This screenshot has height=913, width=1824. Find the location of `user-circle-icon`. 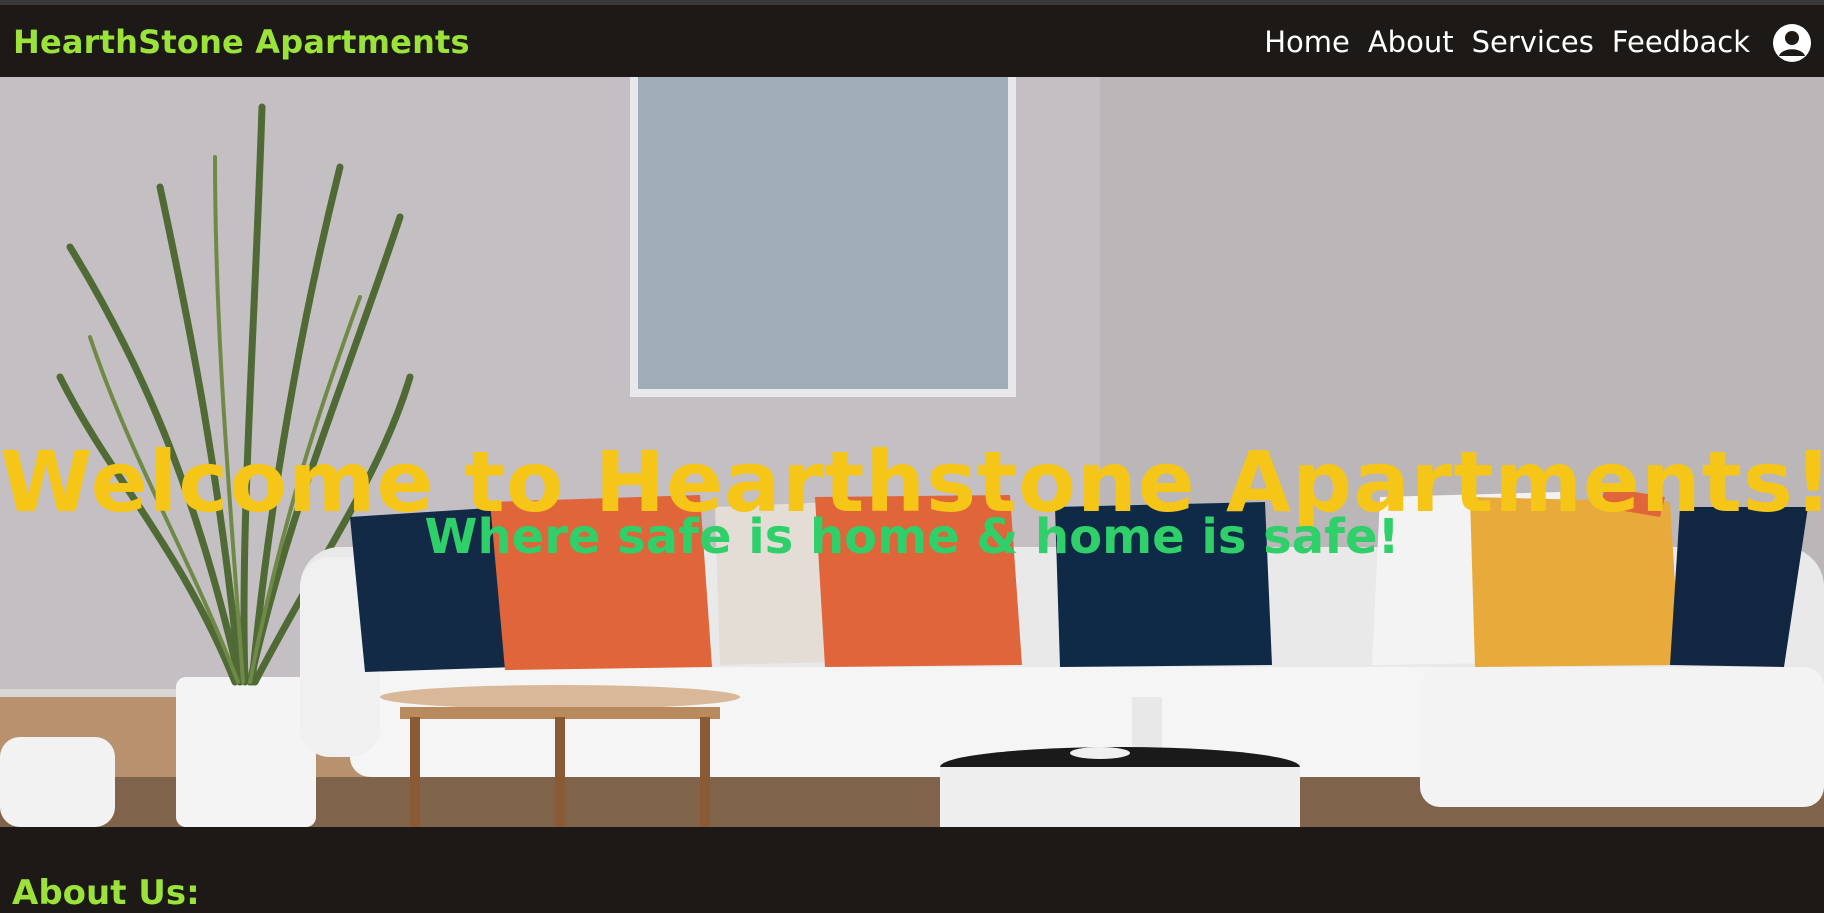

user-circle-icon is located at coordinates (1792, 43).